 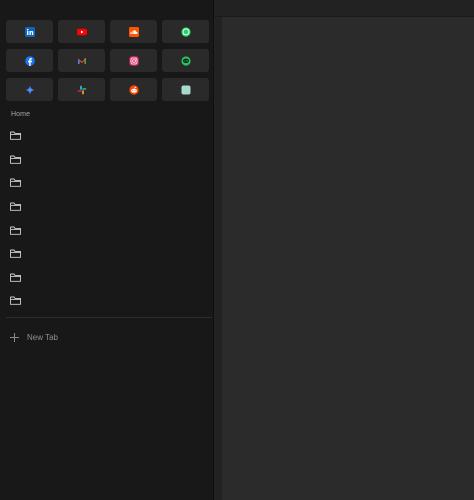 I want to click on pinned-tab-youtube, so click(x=81, y=31).